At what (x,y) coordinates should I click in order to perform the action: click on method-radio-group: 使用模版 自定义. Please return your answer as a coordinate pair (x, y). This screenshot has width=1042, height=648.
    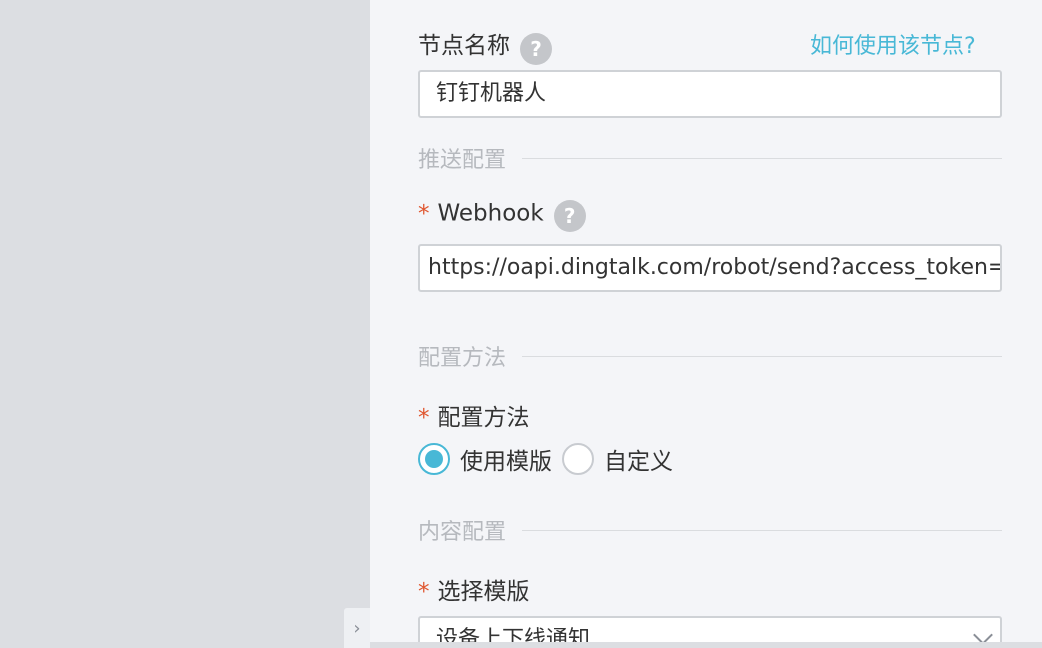
    Looking at the image, I should click on (550, 459).